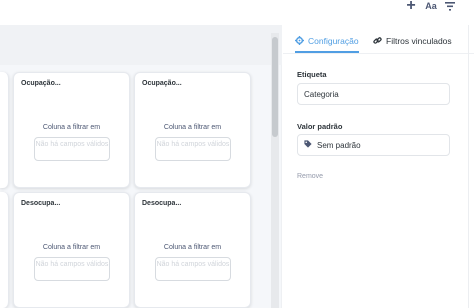 Image resolution: width=474 pixels, height=308 pixels. What do you see at coordinates (237, 12) in the screenshot?
I see `top-toolbar: + Aa` at bounding box center [237, 12].